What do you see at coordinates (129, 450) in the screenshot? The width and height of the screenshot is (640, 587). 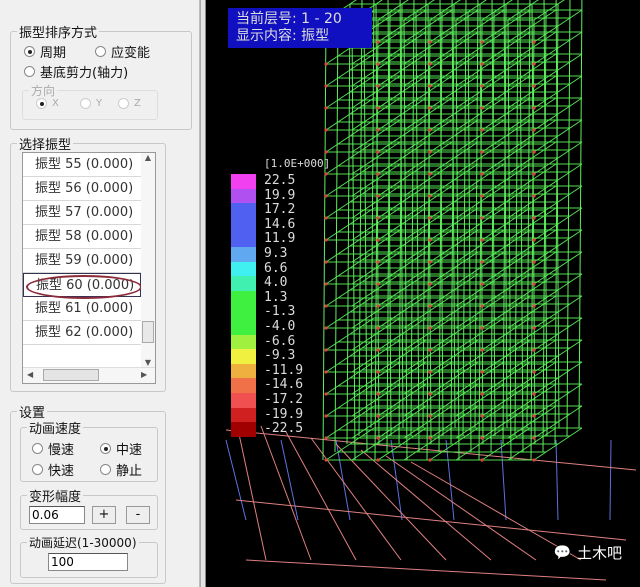 I see `radio-label: 中速` at bounding box center [129, 450].